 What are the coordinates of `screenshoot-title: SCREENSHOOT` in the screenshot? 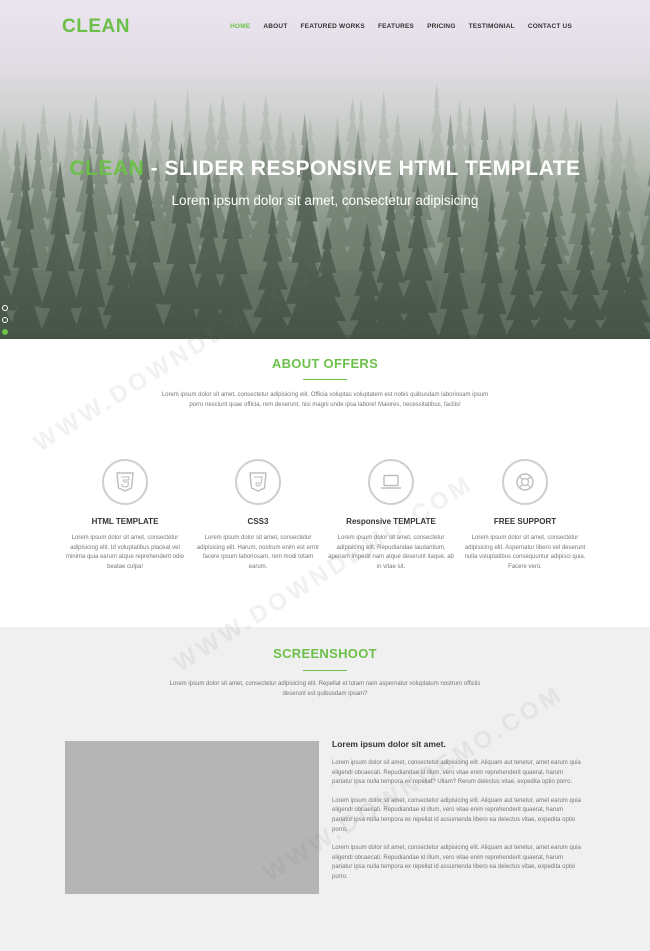 It's located at (325, 653).